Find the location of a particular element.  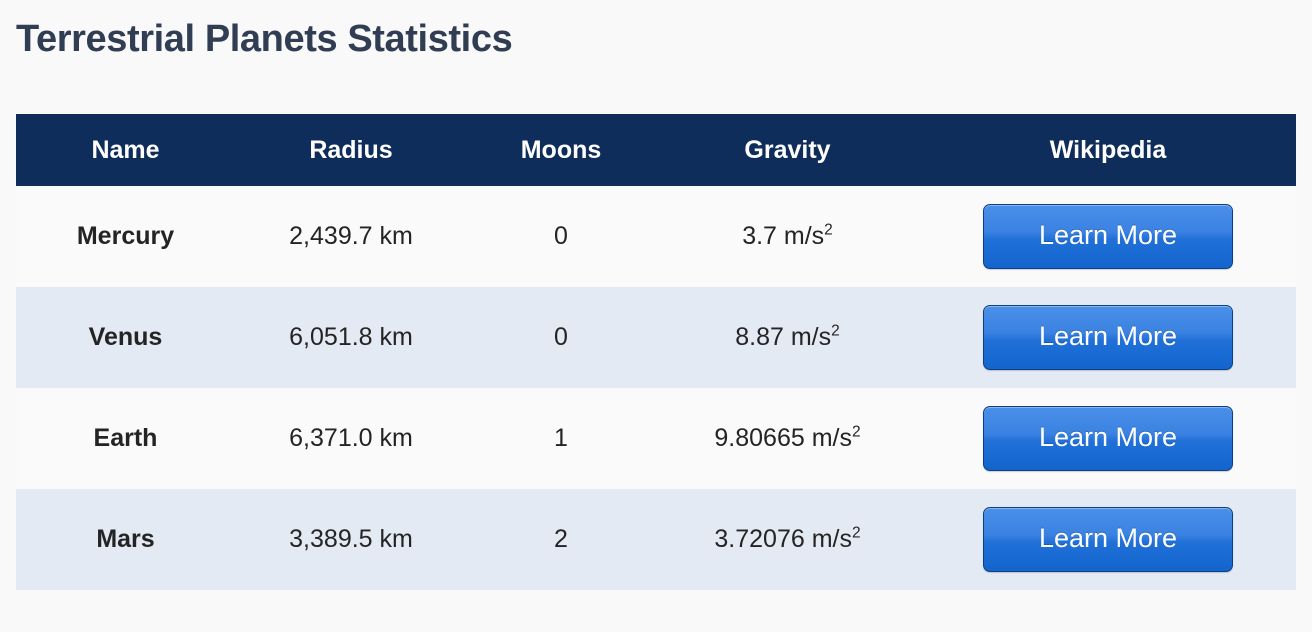

cell-radius: 6,371.0 km is located at coordinates (351, 438).